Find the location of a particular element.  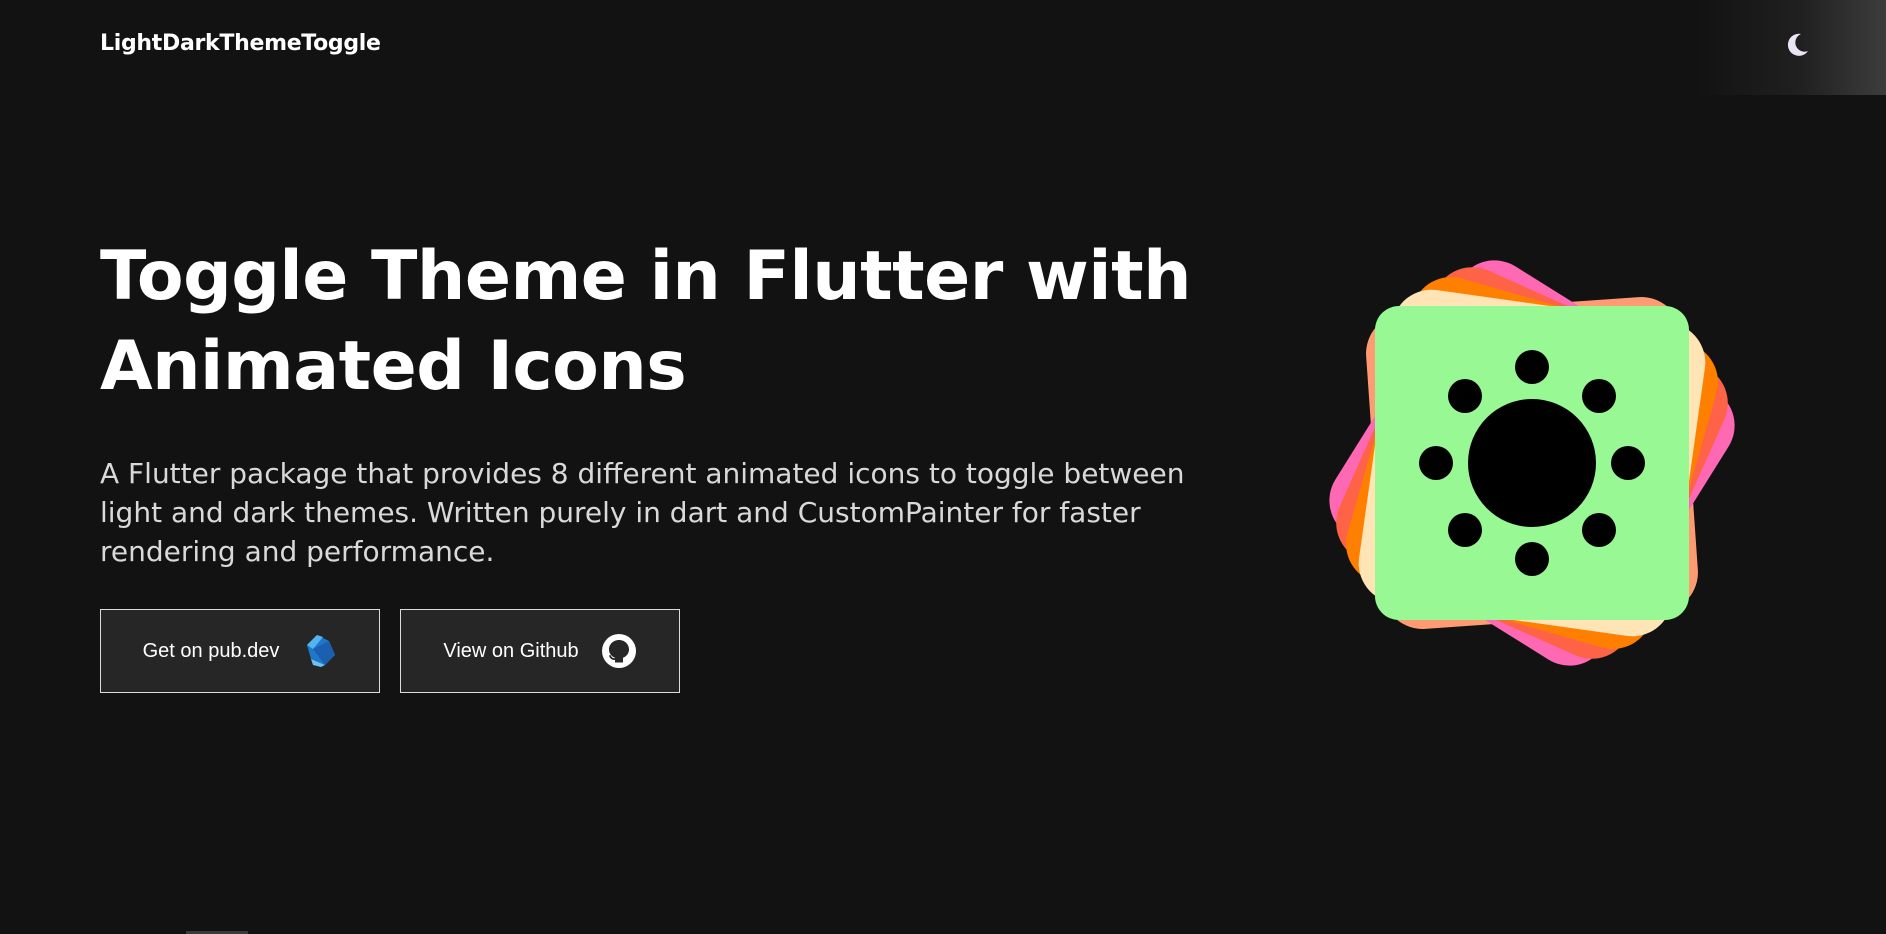

moon-icon is located at coordinates (1797, 44).